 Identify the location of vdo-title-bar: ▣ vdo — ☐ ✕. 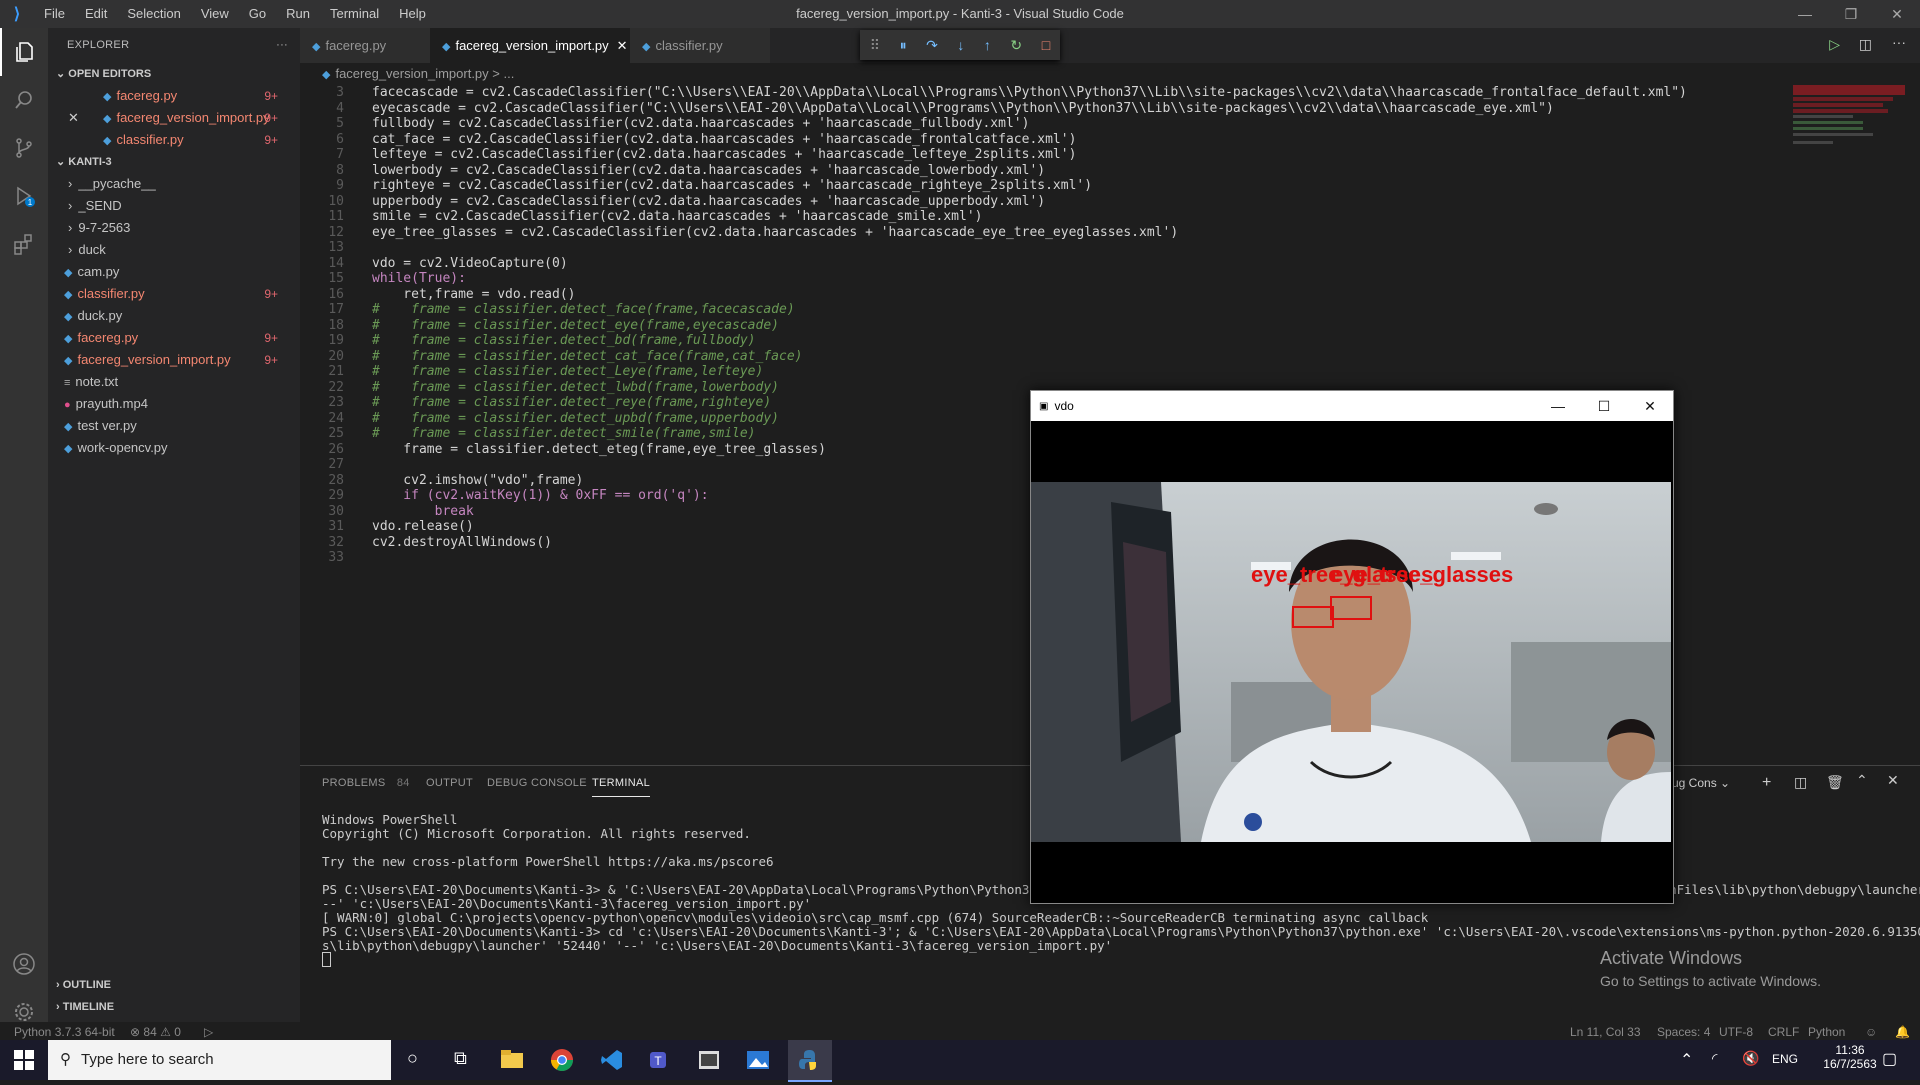
(1352, 406).